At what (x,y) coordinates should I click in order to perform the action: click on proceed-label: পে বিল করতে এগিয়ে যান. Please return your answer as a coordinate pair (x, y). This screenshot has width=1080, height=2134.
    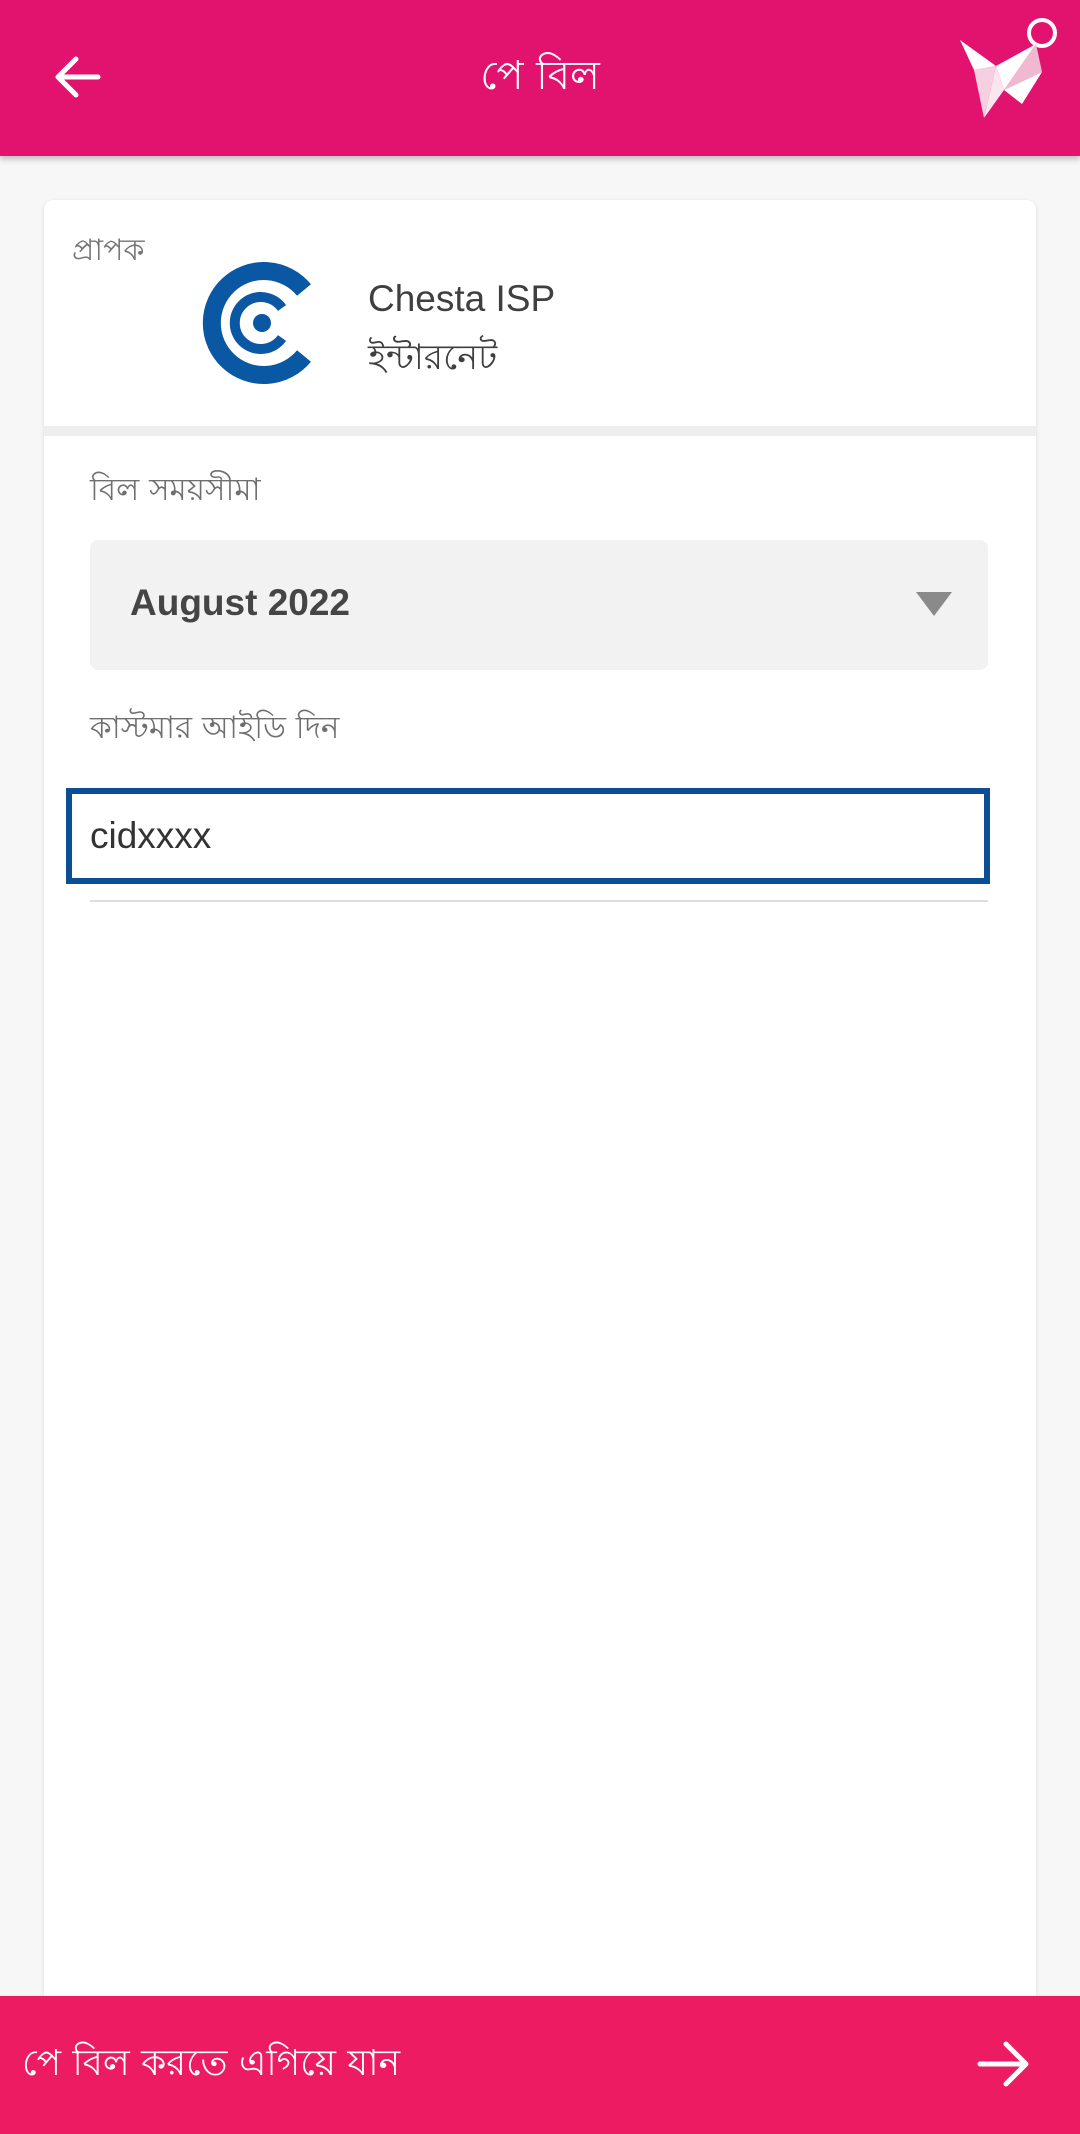
    Looking at the image, I should click on (211, 2063).